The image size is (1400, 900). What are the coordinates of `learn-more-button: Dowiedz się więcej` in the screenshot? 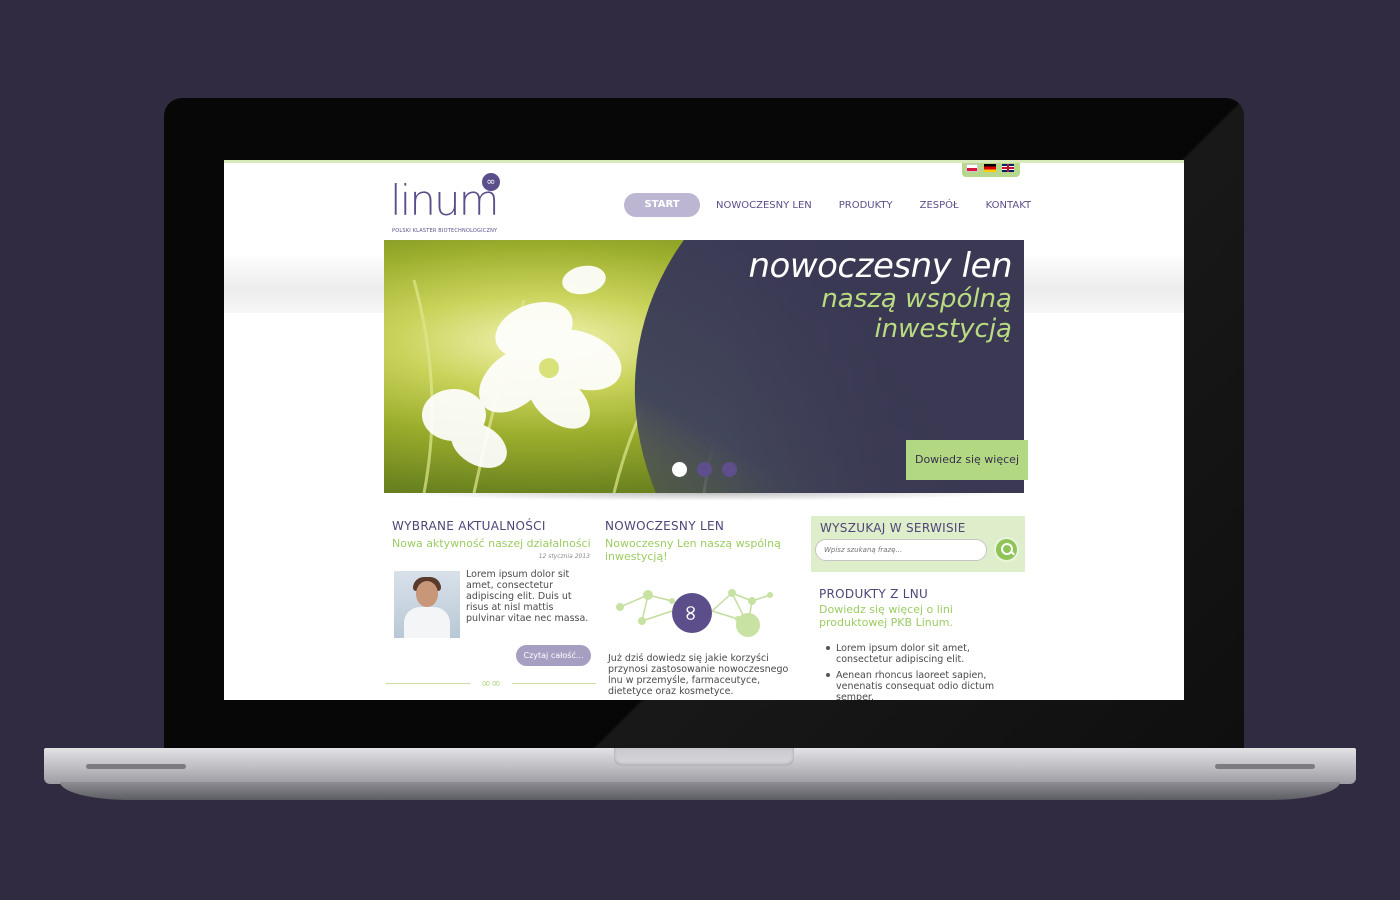 It's located at (967, 460).